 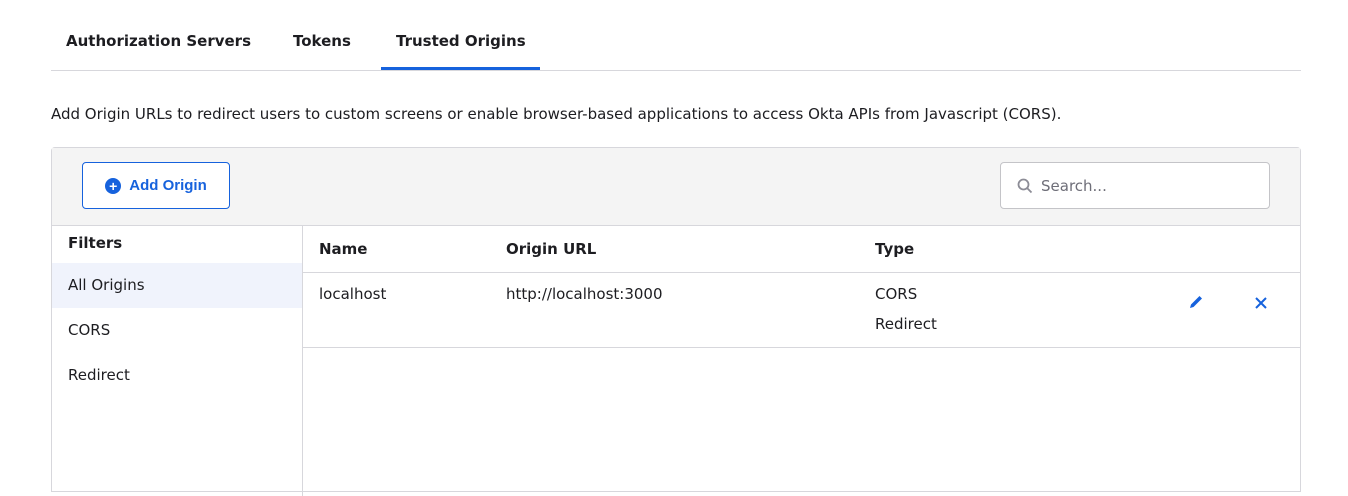 I want to click on toolbar: + Add Origin, so click(x=676, y=187).